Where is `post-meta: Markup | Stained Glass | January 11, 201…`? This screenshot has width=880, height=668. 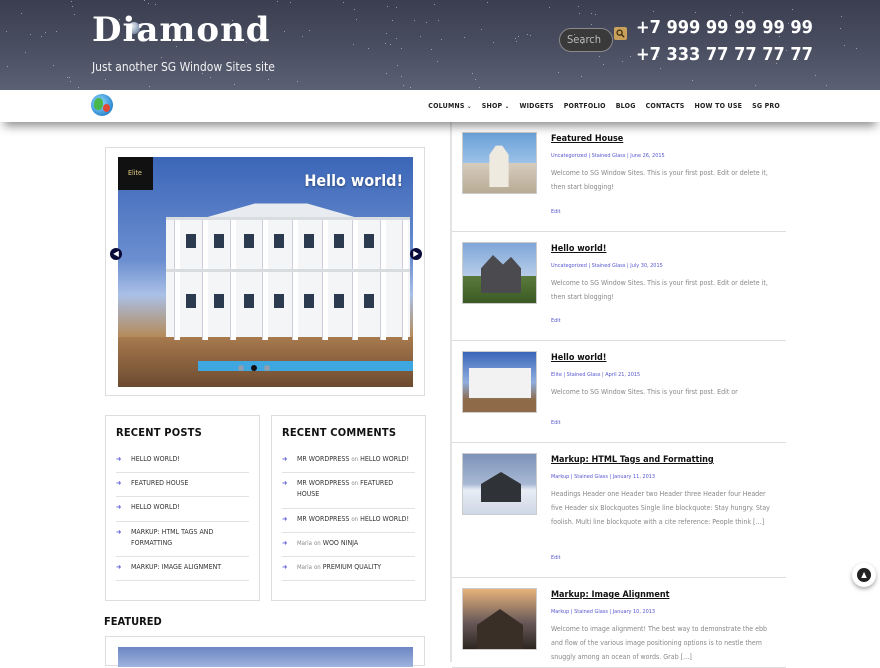 post-meta: Markup | Stained Glass | January 11, 201… is located at coordinates (603, 477).